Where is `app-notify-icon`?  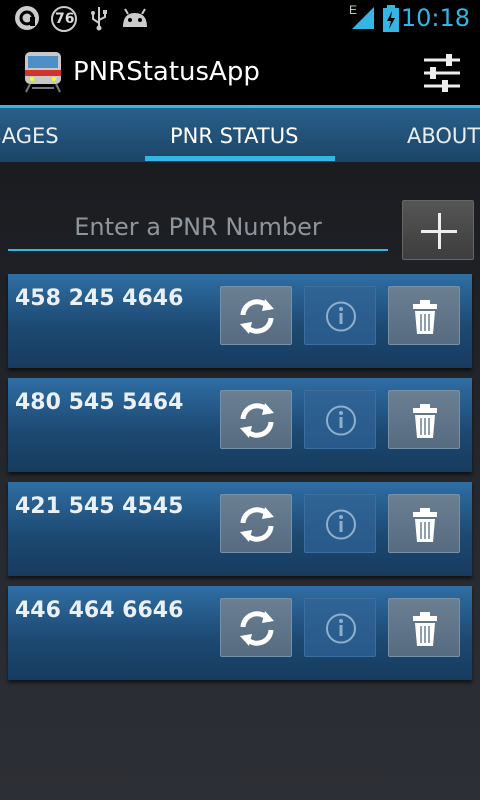
app-notify-icon is located at coordinates (27, 18).